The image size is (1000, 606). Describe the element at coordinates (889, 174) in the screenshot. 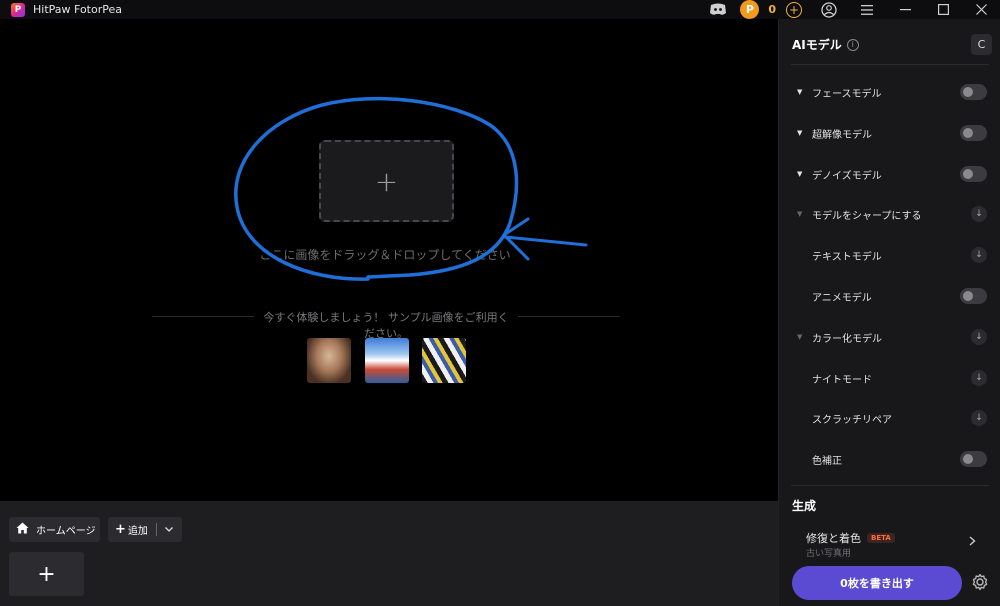

I see `model-row-denoise: ▼ デノイズモデル` at that location.